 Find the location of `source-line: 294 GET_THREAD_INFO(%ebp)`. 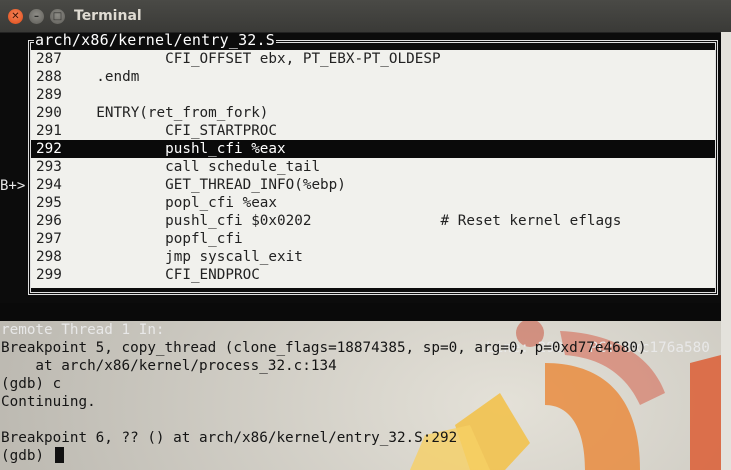

source-line: 294 GET_THREAD_INFO(%ebp) is located at coordinates (373, 185).